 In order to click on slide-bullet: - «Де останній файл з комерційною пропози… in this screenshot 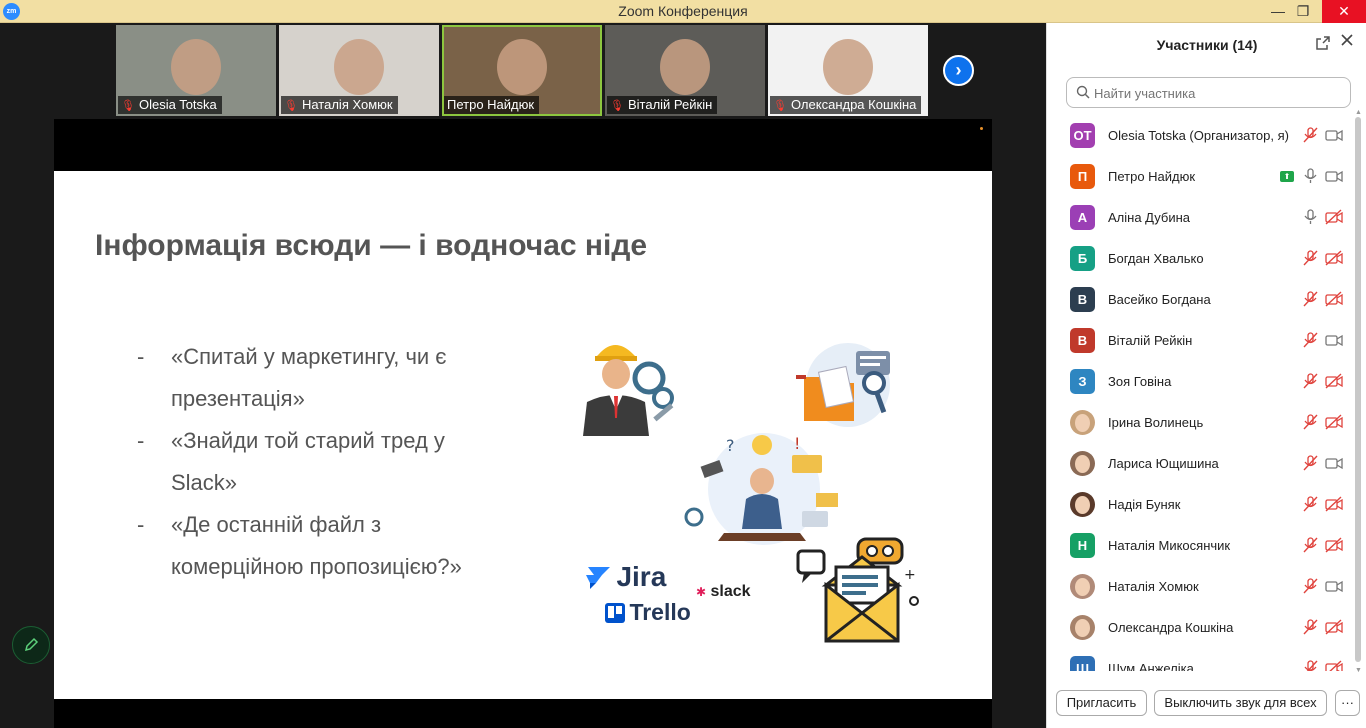, I will do `click(299, 545)`.